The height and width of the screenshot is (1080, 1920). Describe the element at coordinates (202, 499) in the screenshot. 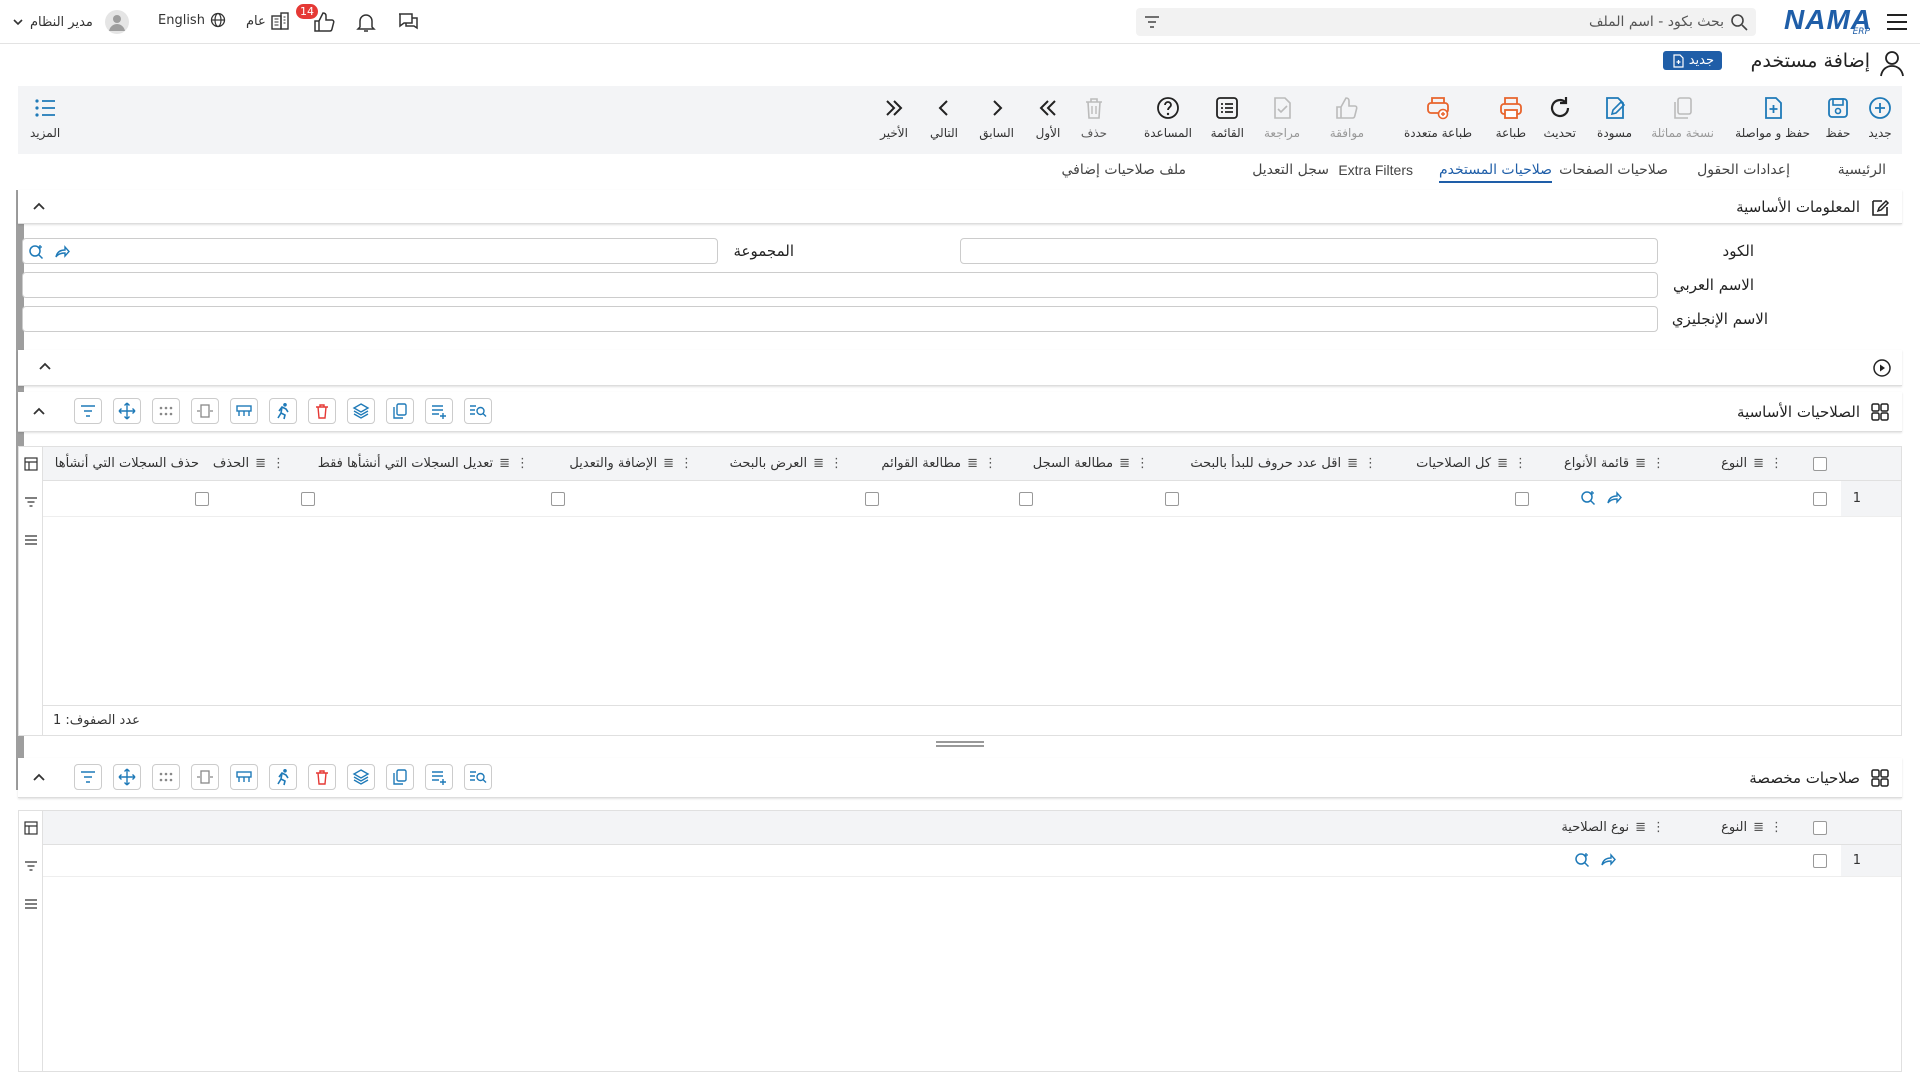

I see `delete-own-checkbox` at that location.